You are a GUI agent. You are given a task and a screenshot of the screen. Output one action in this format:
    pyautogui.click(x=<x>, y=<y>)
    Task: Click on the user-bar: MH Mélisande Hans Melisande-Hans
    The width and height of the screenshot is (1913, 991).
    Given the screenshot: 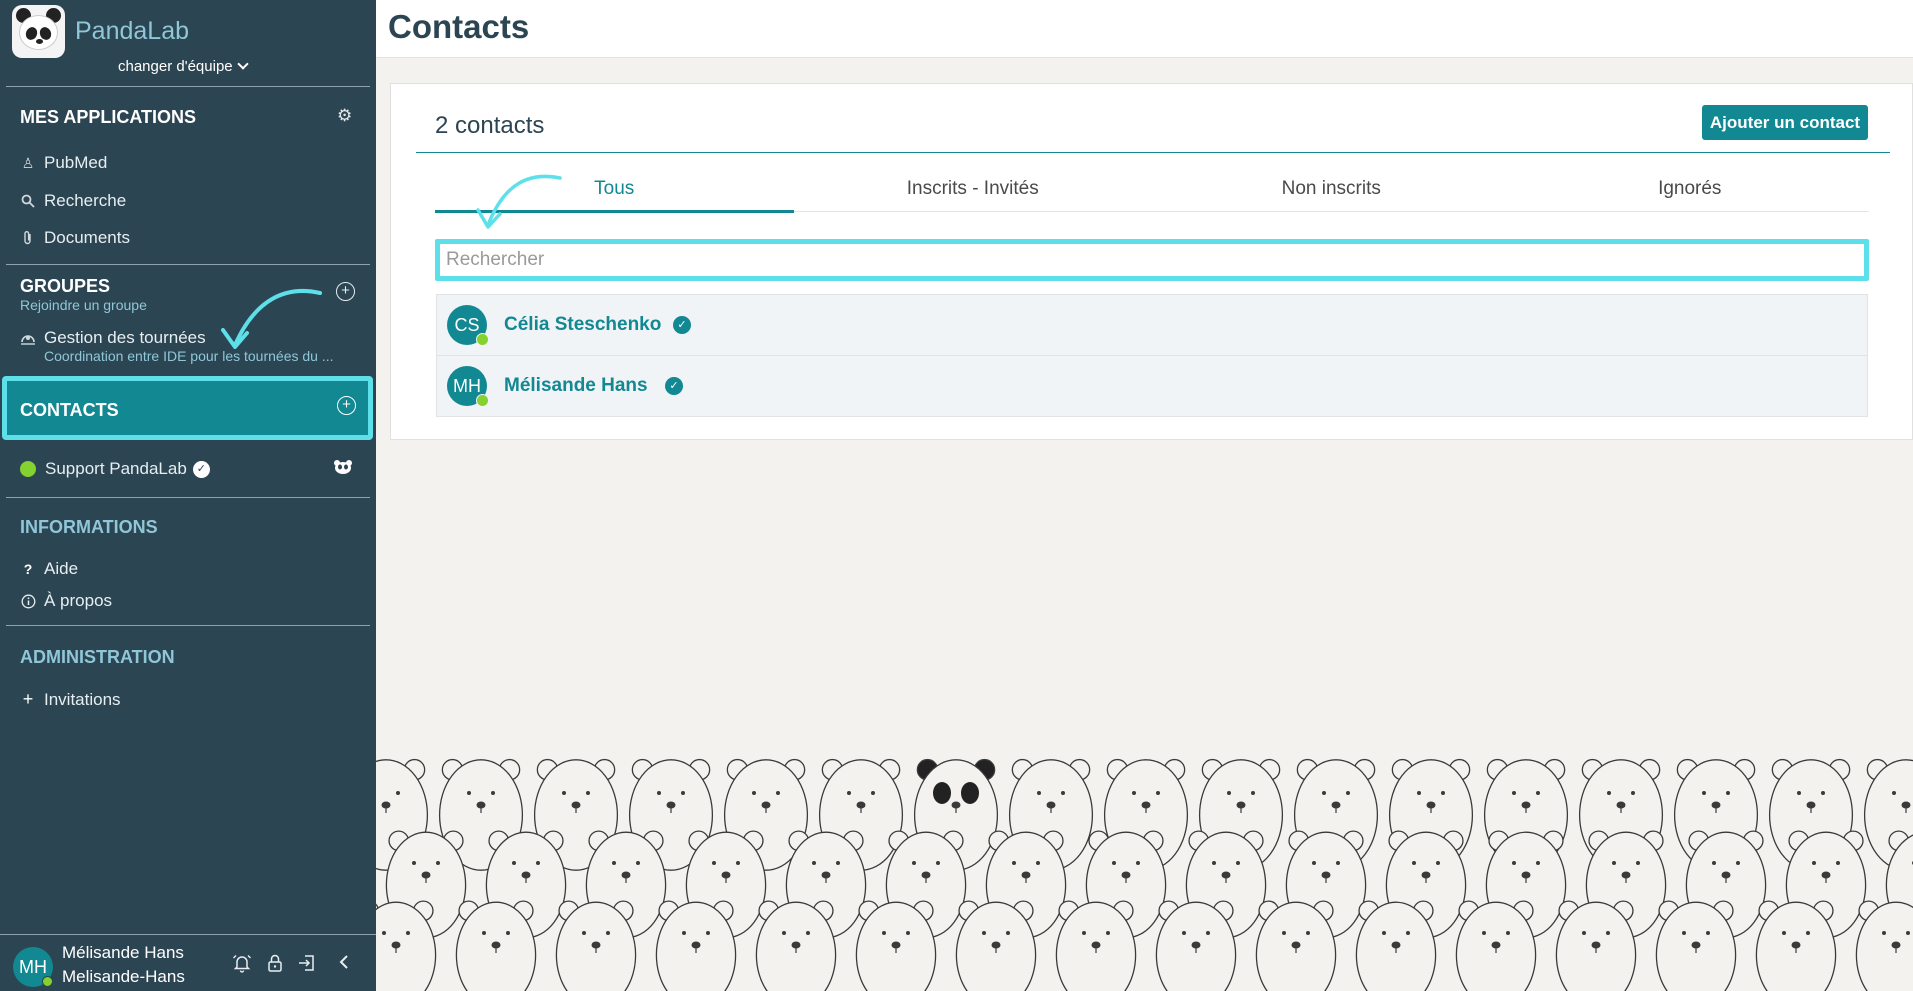 What is the action you would take?
    pyautogui.click(x=188, y=962)
    